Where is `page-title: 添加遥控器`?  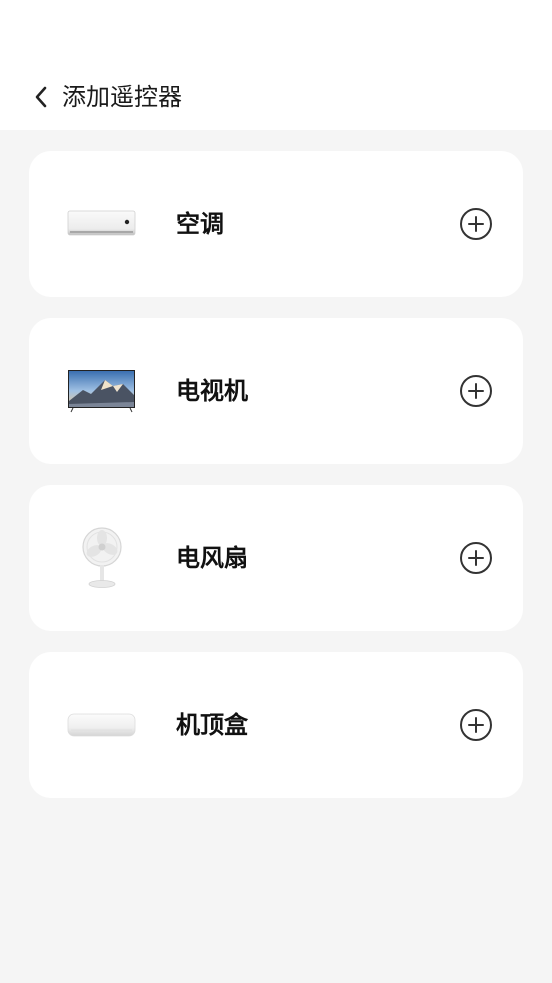 page-title: 添加遥控器 is located at coordinates (122, 97).